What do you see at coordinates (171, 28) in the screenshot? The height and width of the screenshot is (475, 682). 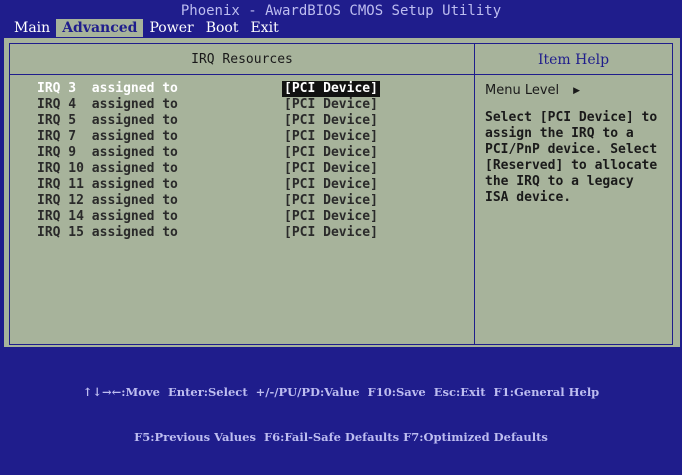 I see `menu-power: Power` at bounding box center [171, 28].